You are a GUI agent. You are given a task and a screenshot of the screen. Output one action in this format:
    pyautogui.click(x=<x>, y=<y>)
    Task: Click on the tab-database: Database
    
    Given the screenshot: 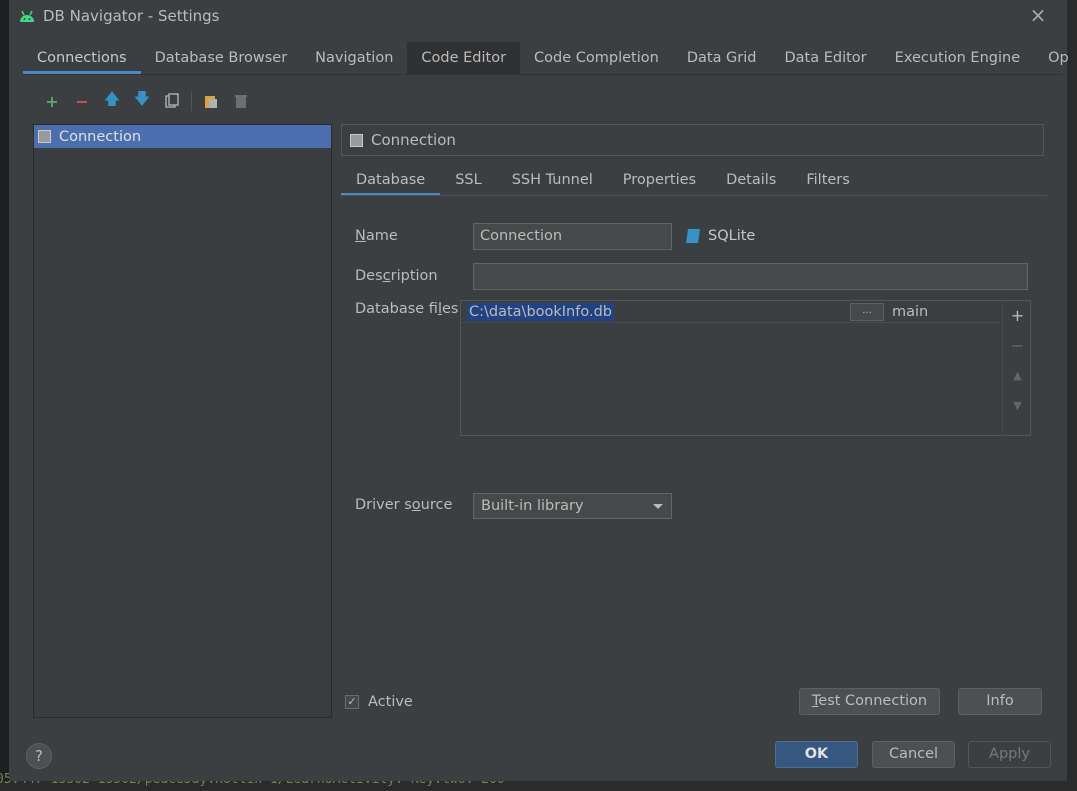 What is the action you would take?
    pyautogui.click(x=391, y=181)
    